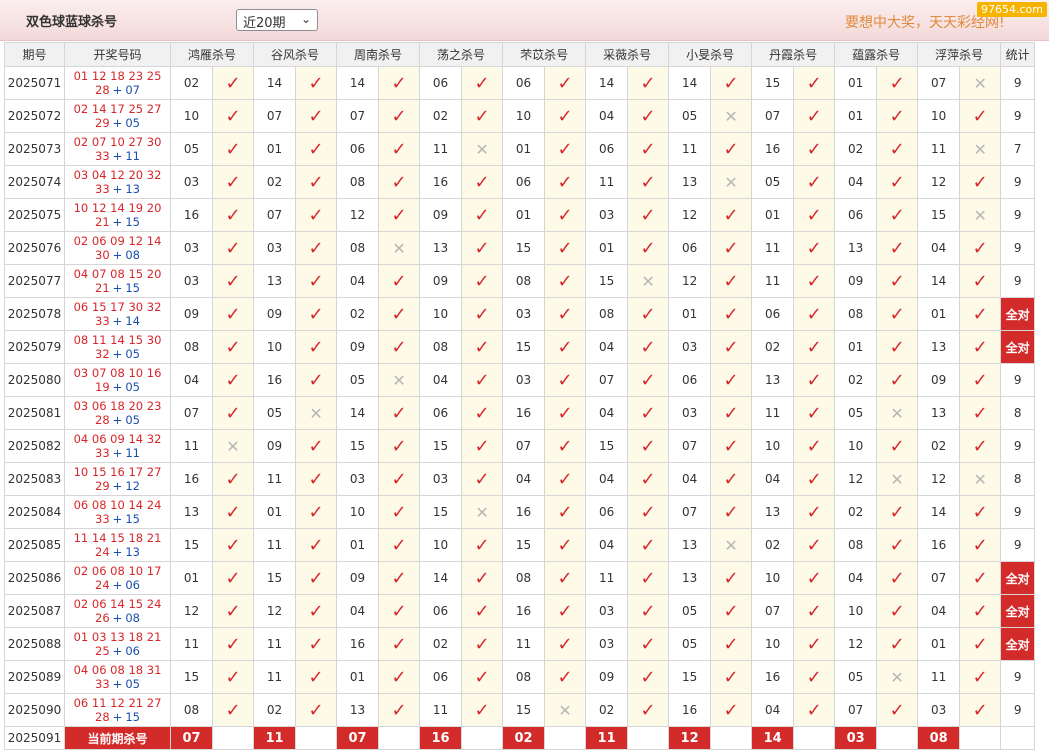 This screenshot has height=751, width=1049. What do you see at coordinates (117, 76) in the screenshot?
I see `red-balls: 01 12 18 23 25` at bounding box center [117, 76].